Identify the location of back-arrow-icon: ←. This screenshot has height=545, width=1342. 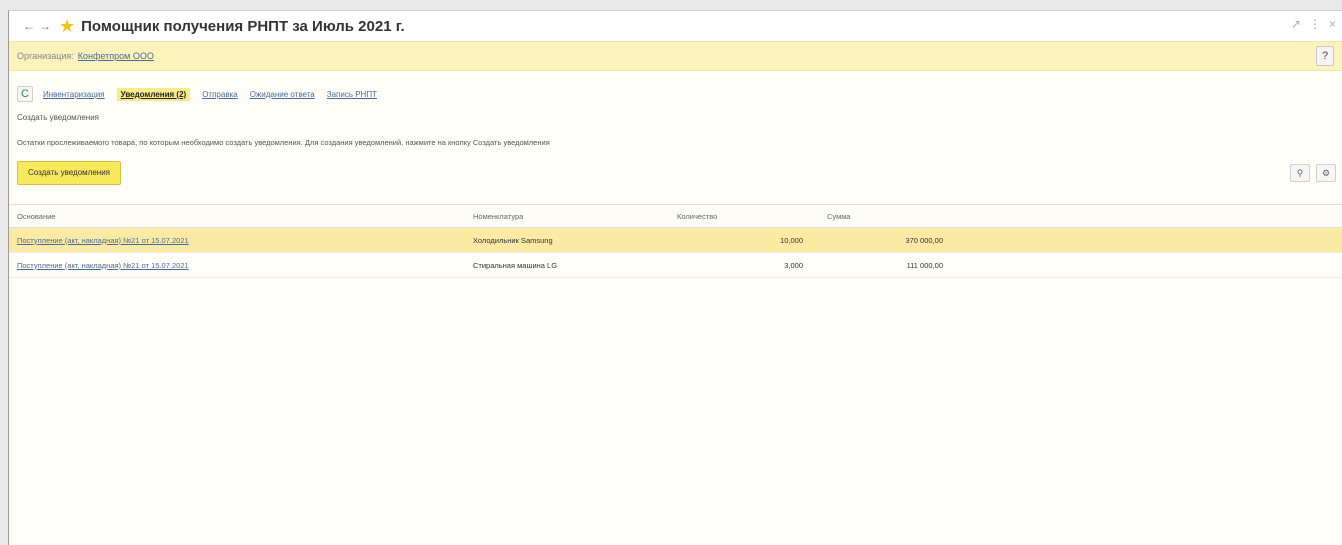
(29, 26).